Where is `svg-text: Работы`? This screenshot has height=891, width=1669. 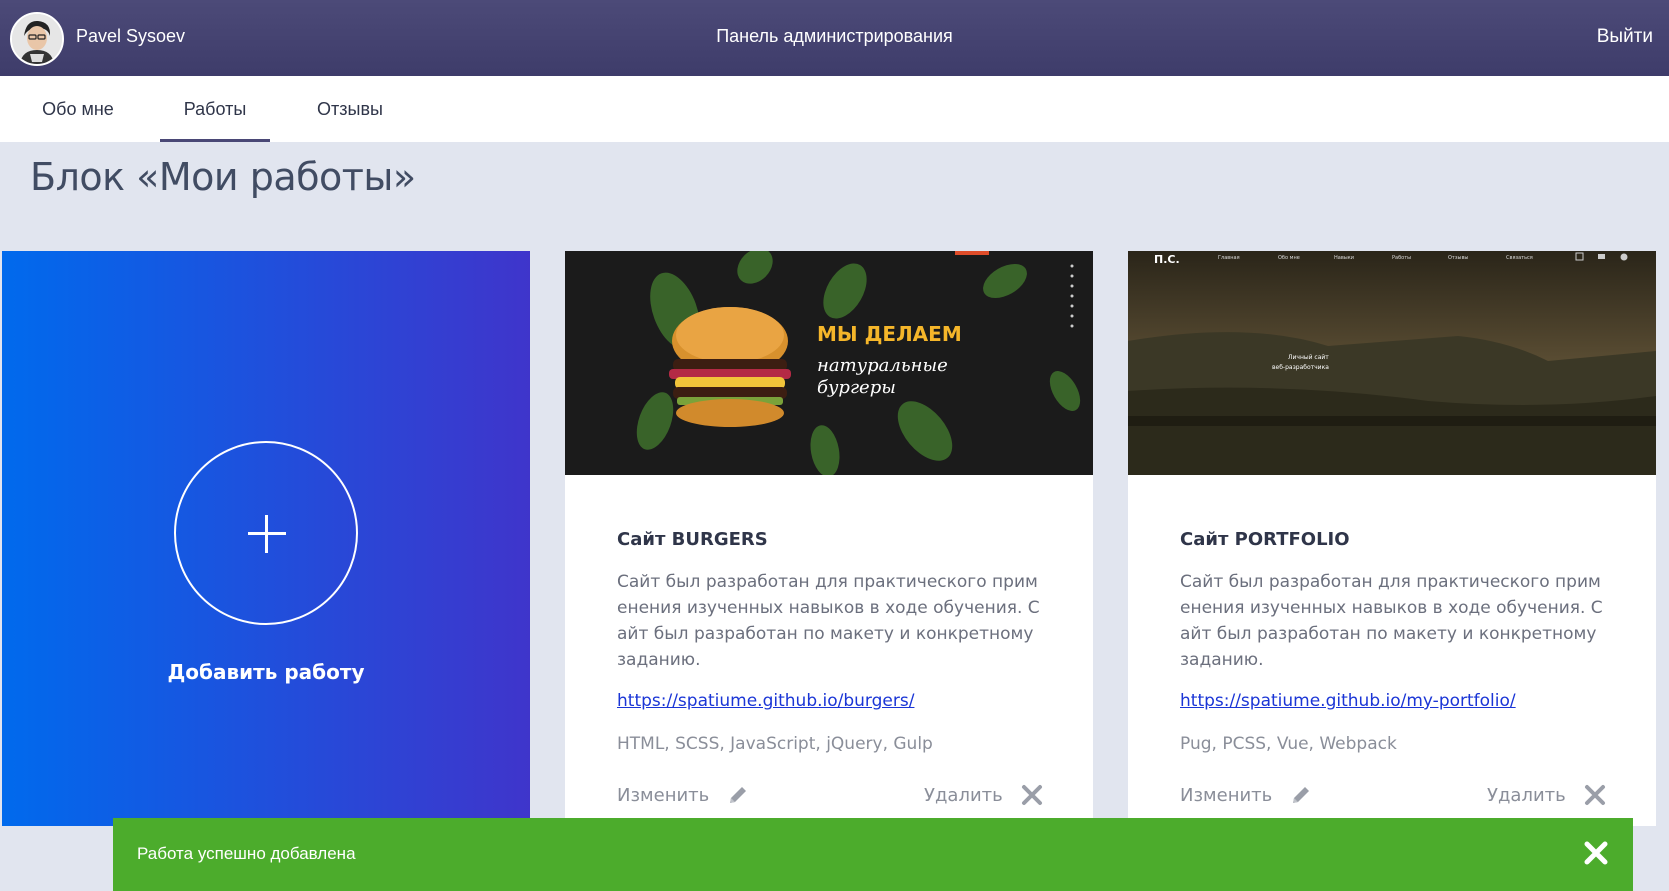
svg-text: Работы is located at coordinates (1401, 258).